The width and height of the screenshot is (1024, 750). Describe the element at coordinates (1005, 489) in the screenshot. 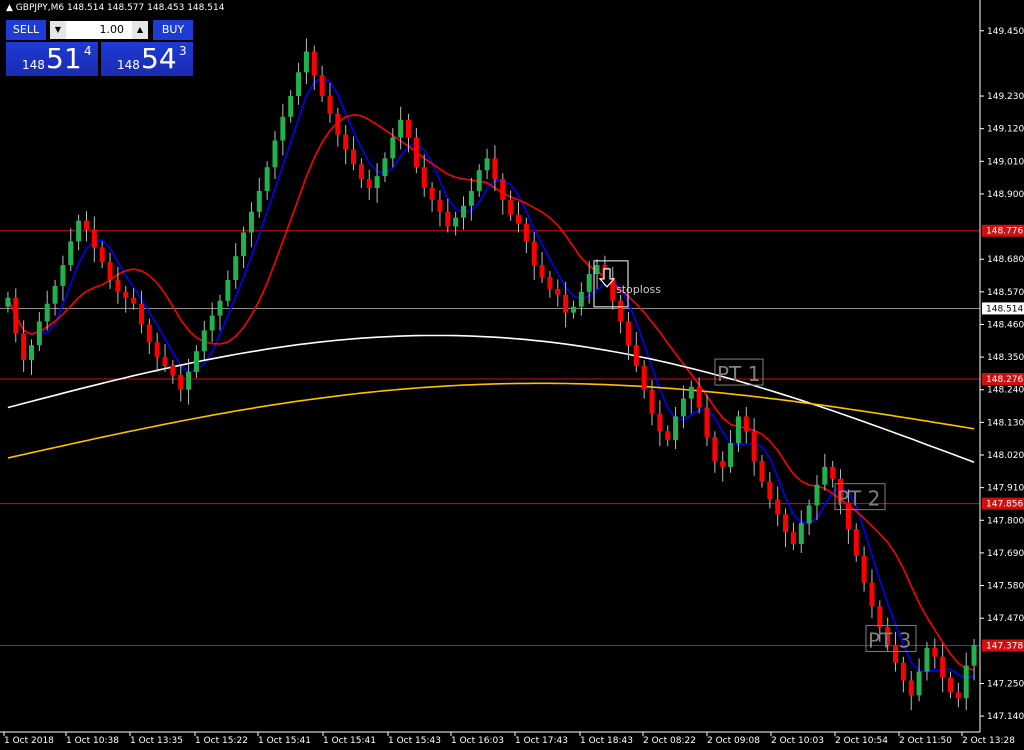

I see `y-tick-label: 147.910` at that location.